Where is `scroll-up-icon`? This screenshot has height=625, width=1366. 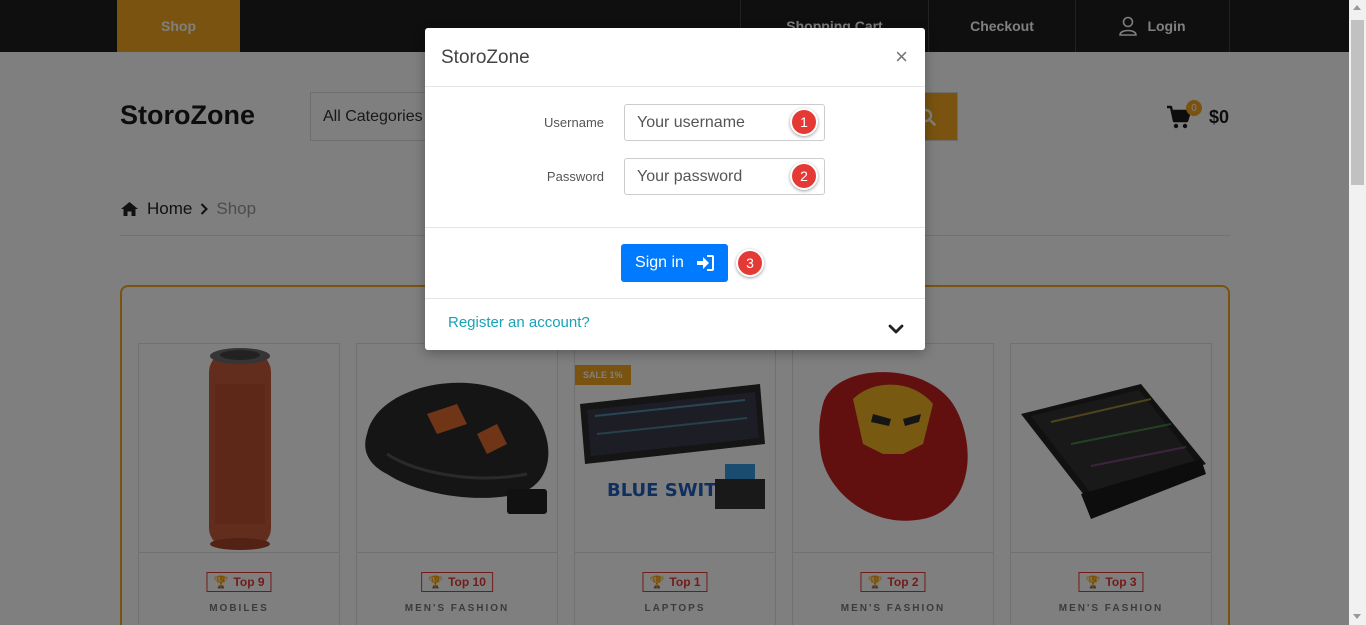
scroll-up-icon is located at coordinates (1357, 7).